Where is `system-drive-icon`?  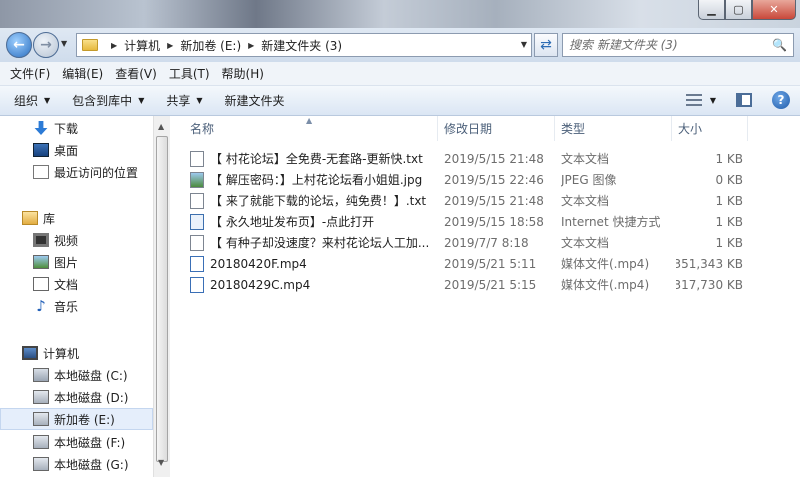
system-drive-icon is located at coordinates (41, 375).